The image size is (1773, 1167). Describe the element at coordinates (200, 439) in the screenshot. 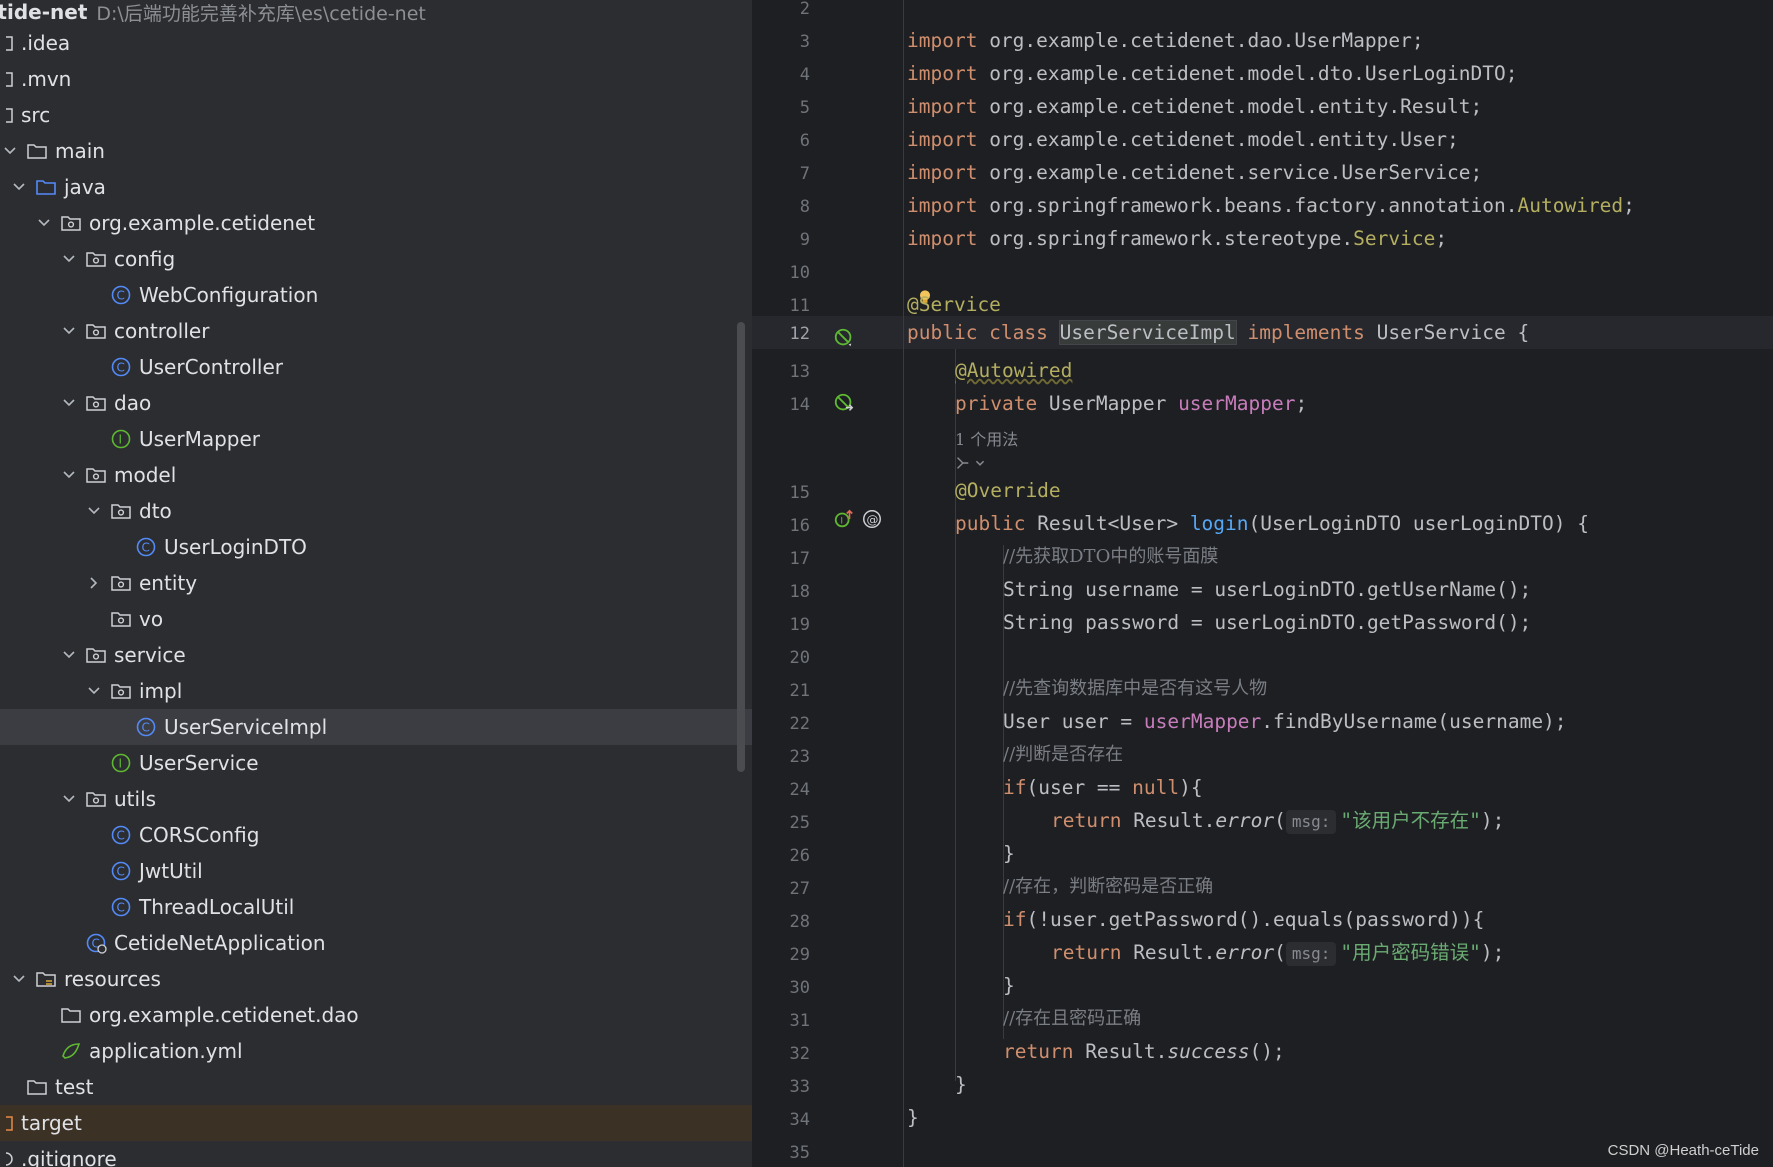

I see `tree-item-label: UserMapper` at that location.